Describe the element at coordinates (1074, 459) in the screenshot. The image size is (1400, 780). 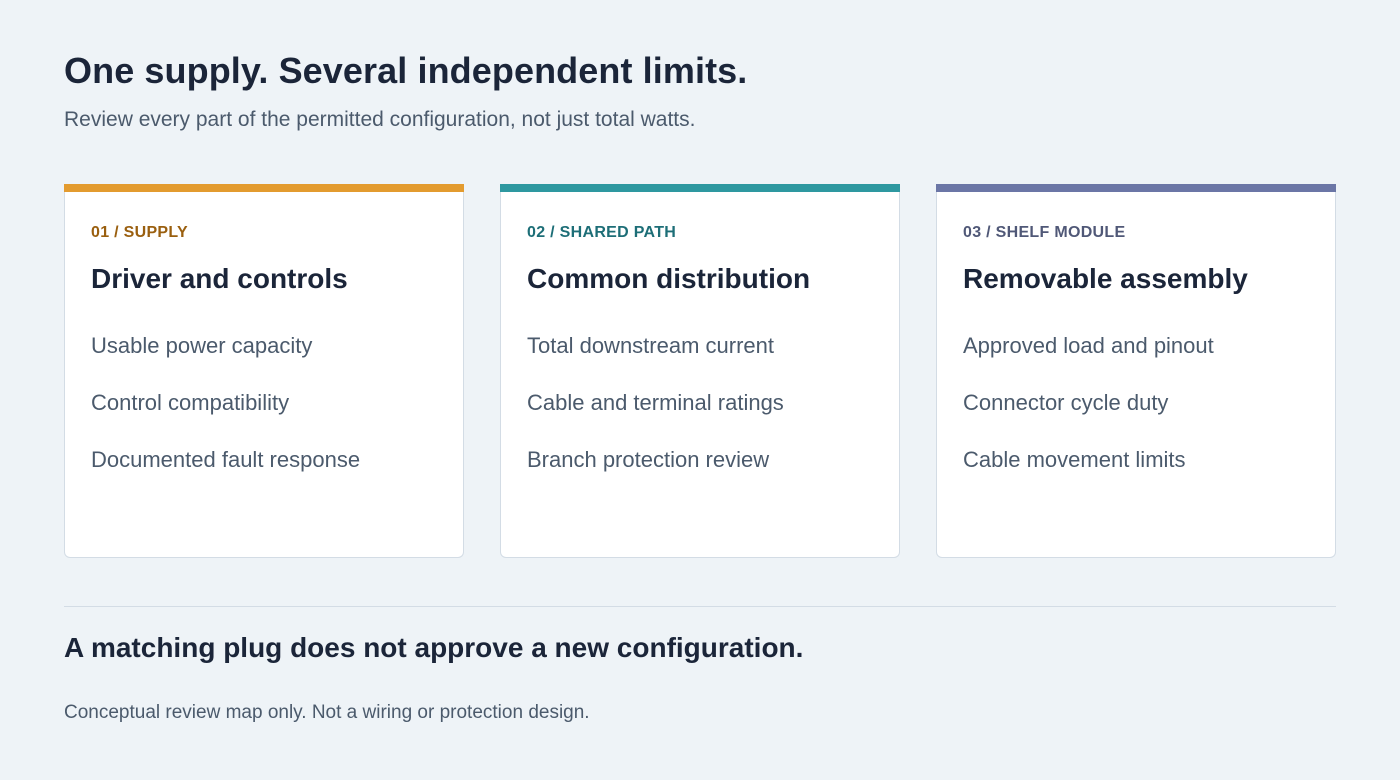
I see `card-item: Cable movement limits` at that location.